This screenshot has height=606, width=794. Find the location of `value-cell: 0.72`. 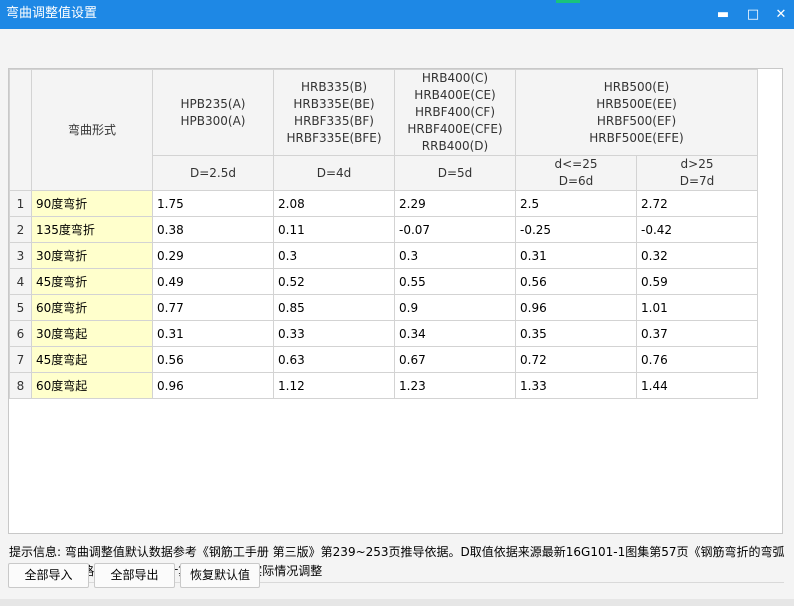

value-cell: 0.72 is located at coordinates (576, 359).